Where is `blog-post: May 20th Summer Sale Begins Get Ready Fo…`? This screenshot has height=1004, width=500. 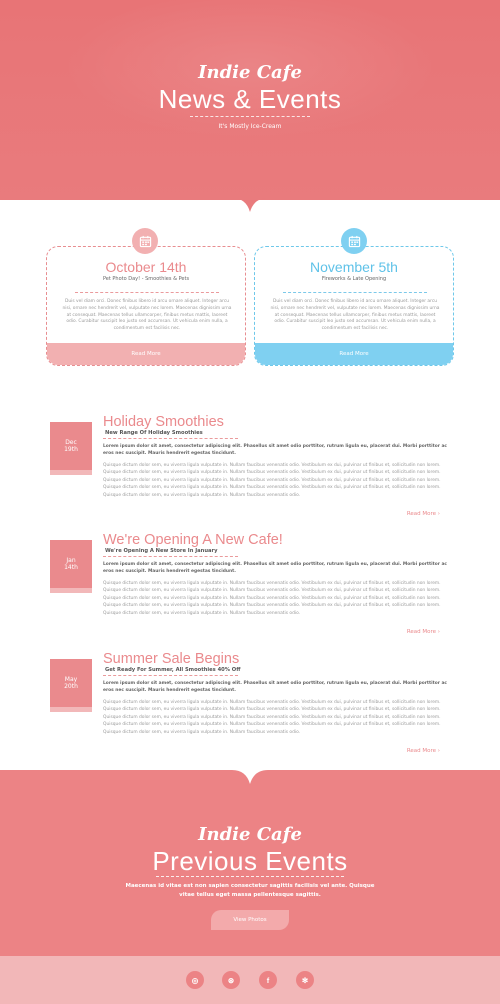
blog-post: May 20th Summer Sale Begins Get Ready Fo… is located at coordinates (250, 711).